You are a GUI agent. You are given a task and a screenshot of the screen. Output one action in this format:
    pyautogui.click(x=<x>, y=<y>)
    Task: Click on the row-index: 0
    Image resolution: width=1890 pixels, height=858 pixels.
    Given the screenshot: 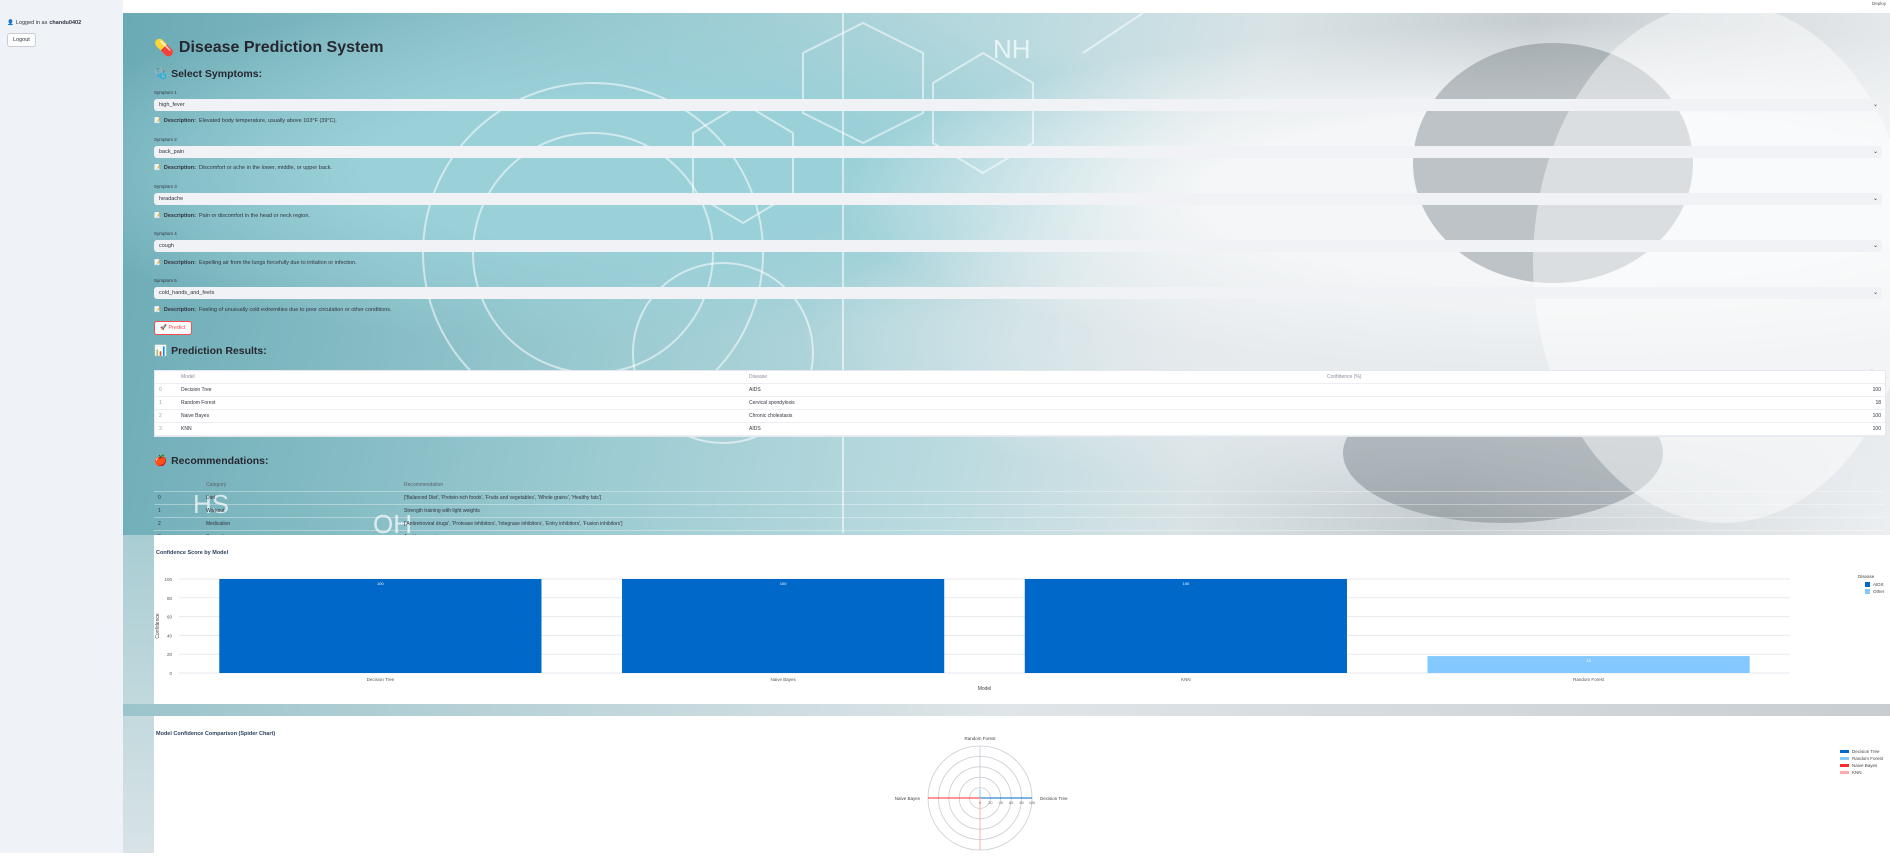 What is the action you would take?
    pyautogui.click(x=166, y=390)
    